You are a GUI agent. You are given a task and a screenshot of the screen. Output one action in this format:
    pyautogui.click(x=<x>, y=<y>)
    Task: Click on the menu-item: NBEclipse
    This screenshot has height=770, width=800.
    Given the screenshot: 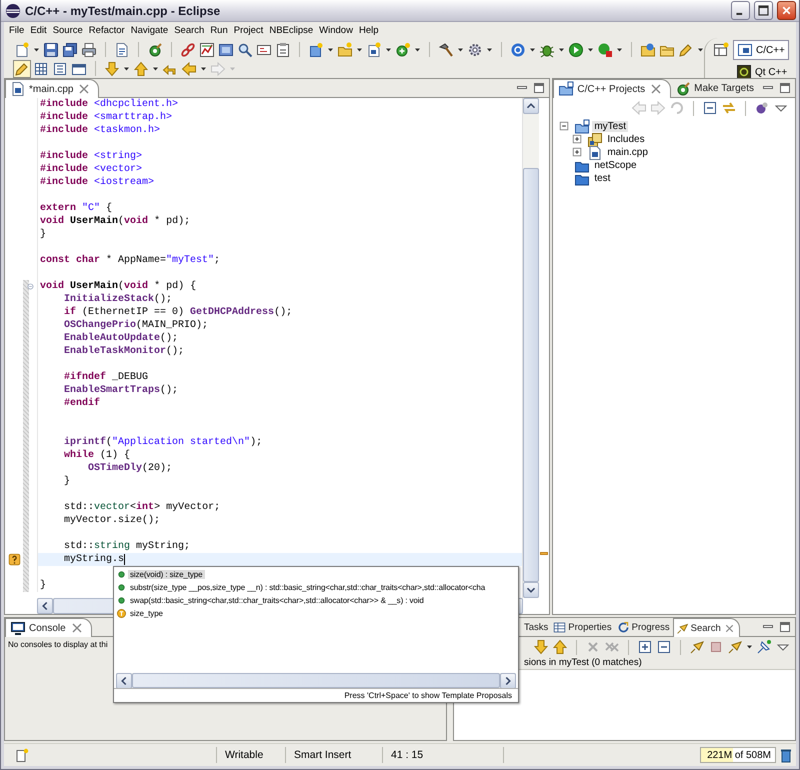 What is the action you would take?
    pyautogui.click(x=291, y=30)
    